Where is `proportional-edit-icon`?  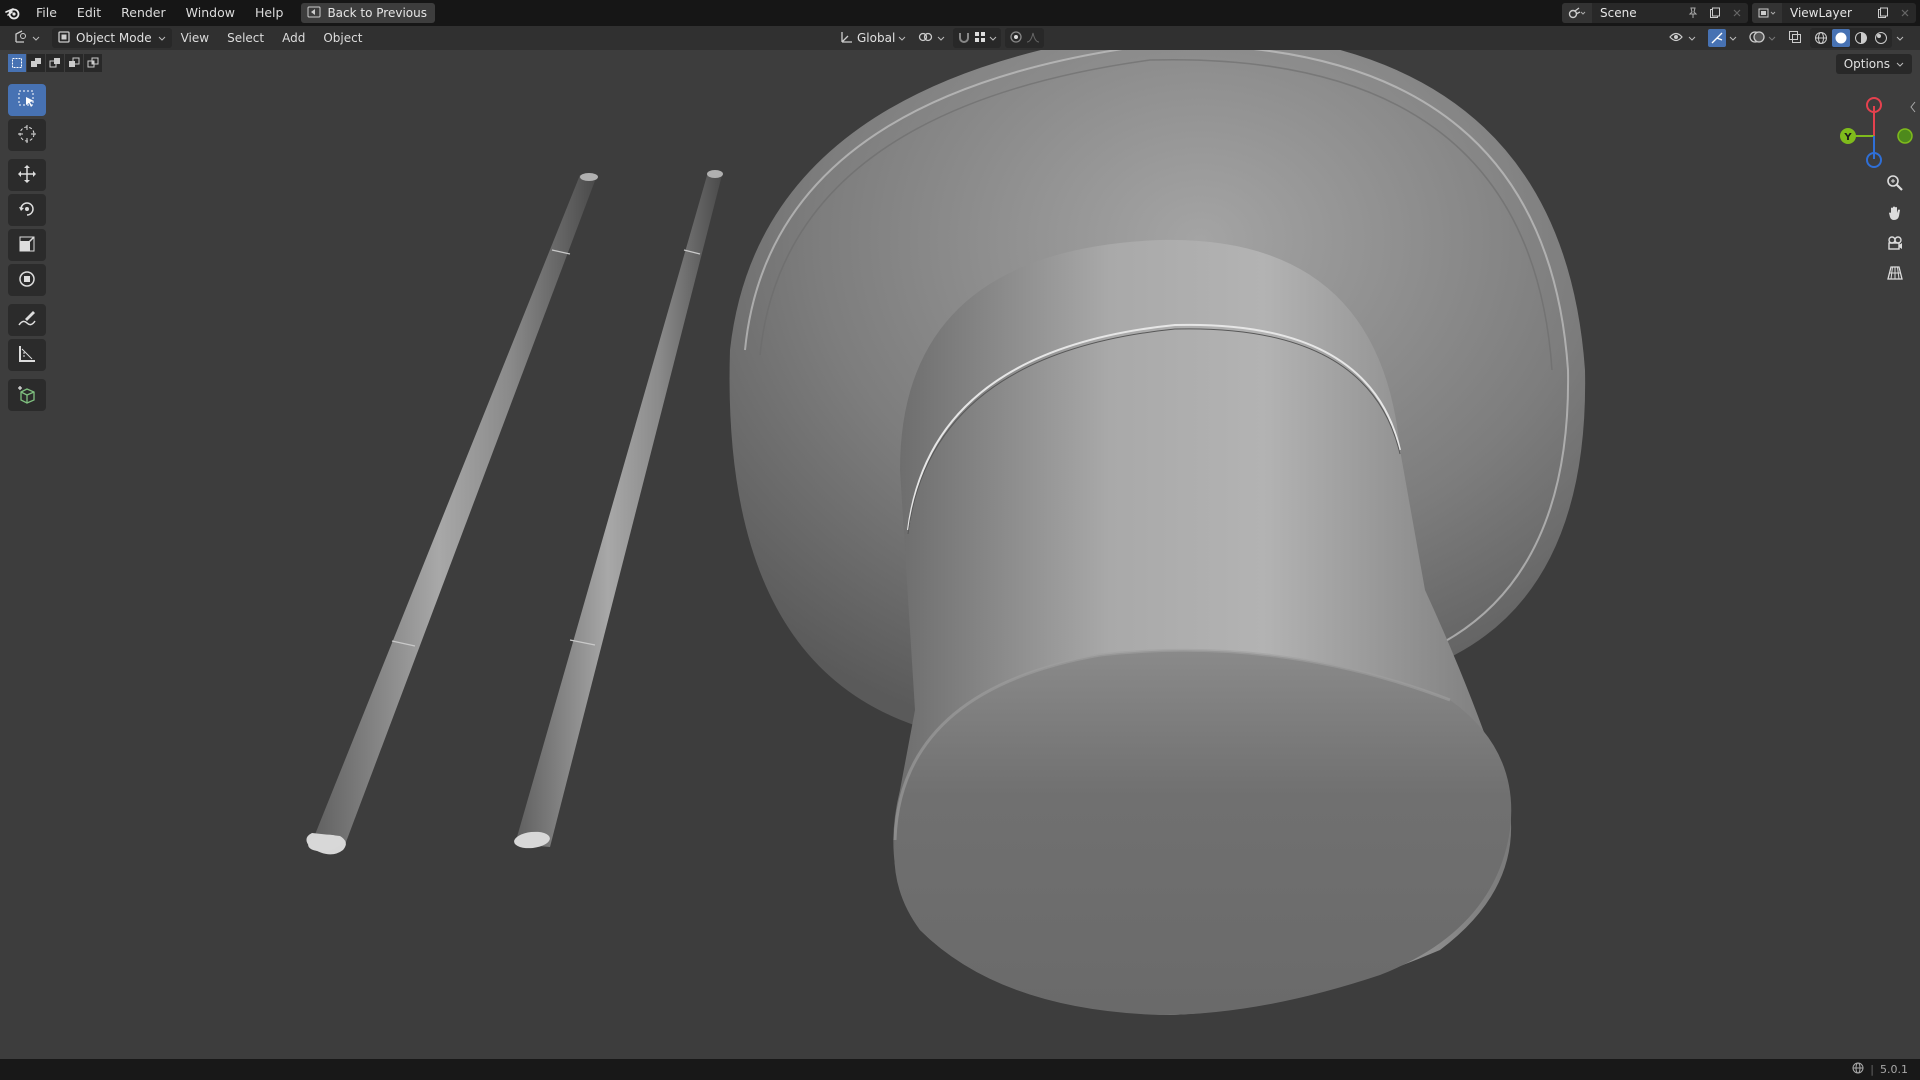
proportional-edit-icon is located at coordinates (1016, 38).